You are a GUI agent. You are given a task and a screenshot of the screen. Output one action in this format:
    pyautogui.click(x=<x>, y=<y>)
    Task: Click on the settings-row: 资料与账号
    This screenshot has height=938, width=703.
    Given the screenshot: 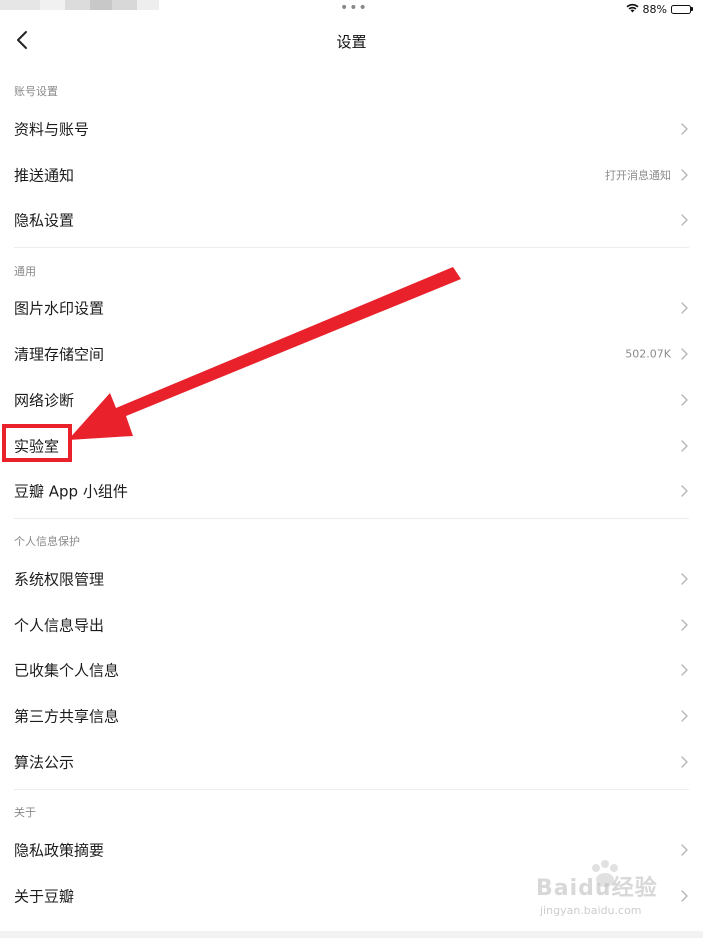 What is the action you would take?
    pyautogui.click(x=351, y=129)
    